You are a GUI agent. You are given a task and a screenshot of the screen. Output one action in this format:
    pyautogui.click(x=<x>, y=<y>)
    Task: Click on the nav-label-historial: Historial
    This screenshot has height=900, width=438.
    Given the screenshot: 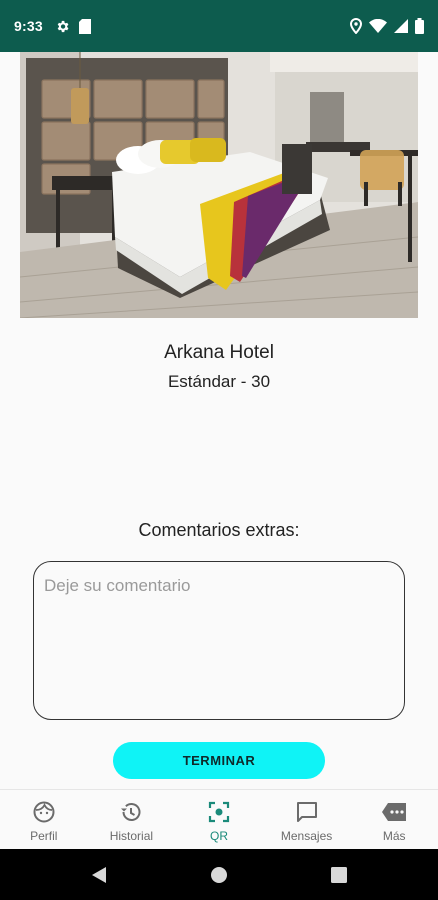 What is the action you would take?
    pyautogui.click(x=131, y=836)
    